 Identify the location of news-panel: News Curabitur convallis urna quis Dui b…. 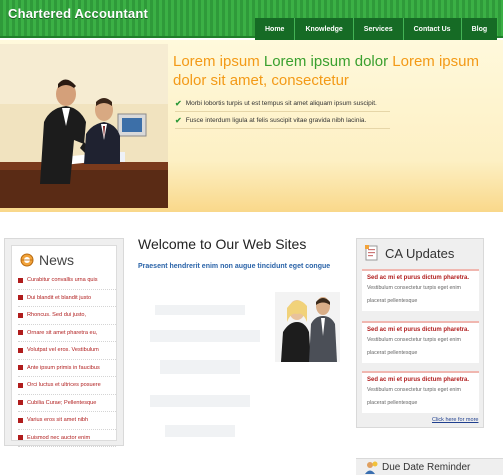
(64, 342).